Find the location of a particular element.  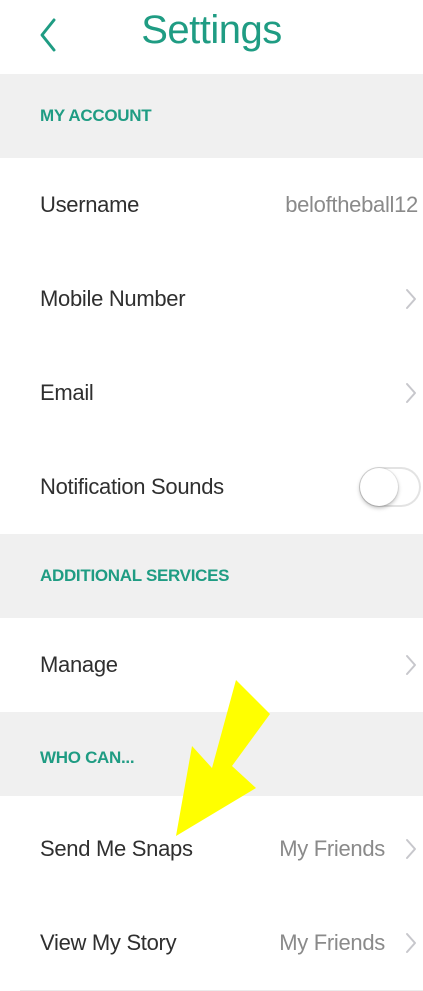

settings-row-notification-sounds: Notification Sounds is located at coordinates (221, 487).